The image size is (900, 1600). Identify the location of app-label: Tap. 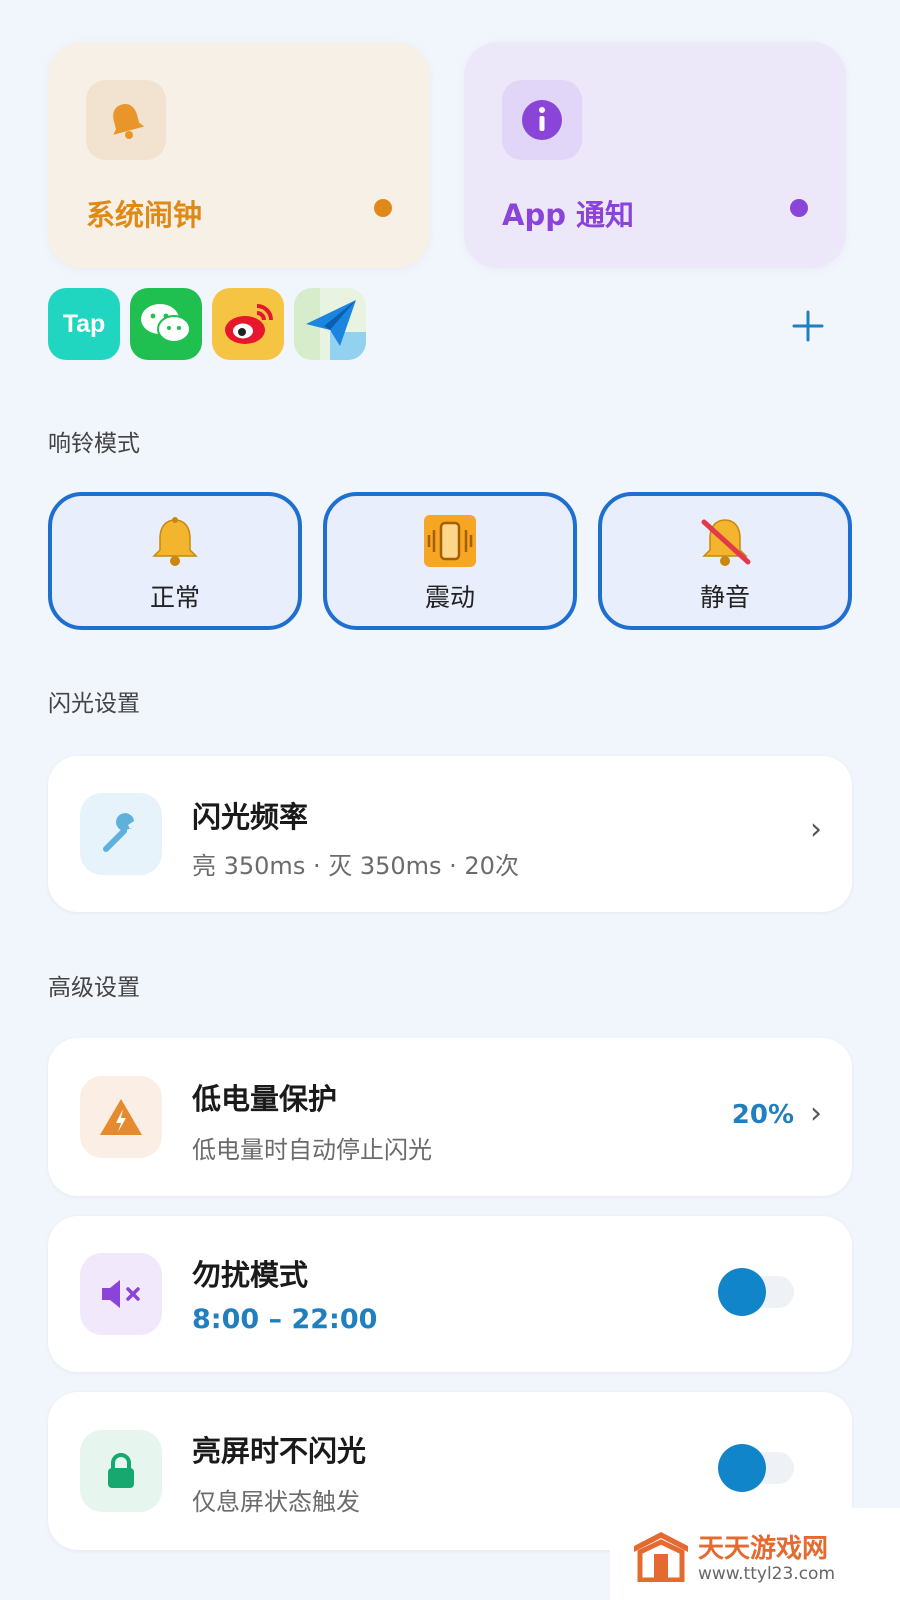
(84, 323).